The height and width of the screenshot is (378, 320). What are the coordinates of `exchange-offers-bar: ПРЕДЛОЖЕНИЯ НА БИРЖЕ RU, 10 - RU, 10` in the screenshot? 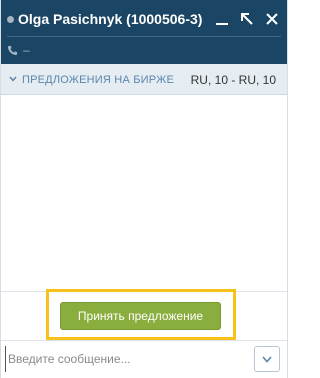 It's located at (144, 79).